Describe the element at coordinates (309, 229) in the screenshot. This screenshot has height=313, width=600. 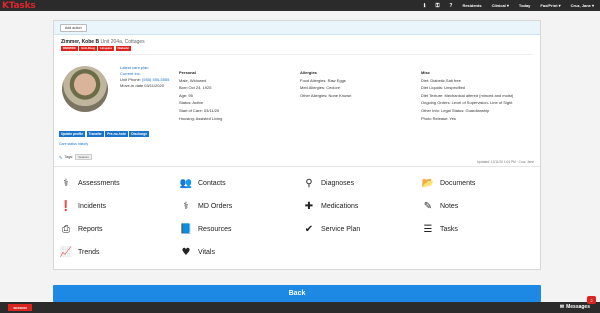
I see `check-circle-icon: ✔` at that location.